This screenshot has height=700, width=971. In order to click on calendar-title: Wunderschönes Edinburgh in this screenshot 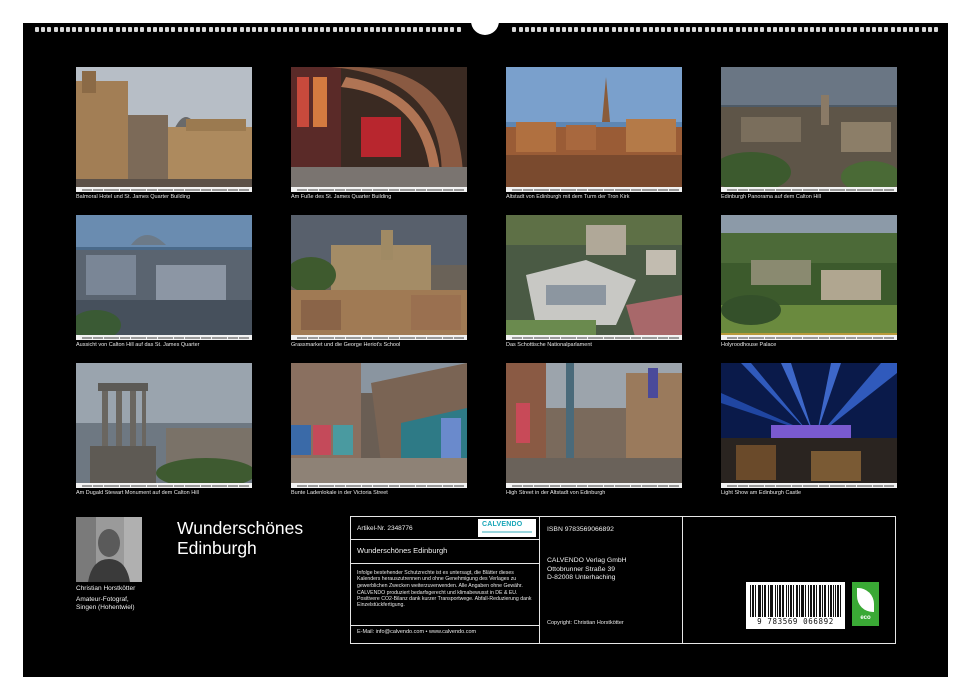, I will do `click(240, 538)`.